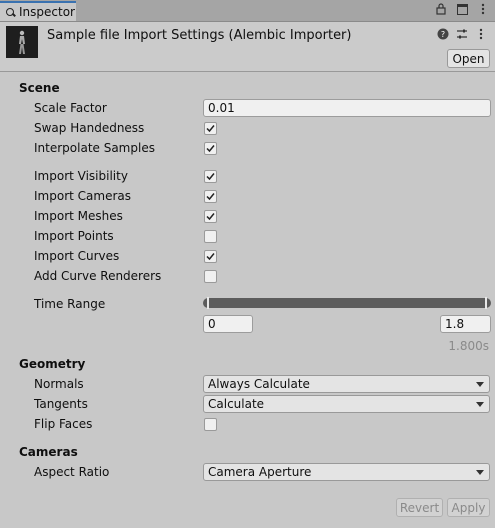 The width and height of the screenshot is (495, 528). I want to click on swap-handedness-label: Swap Handedness, so click(89, 128).